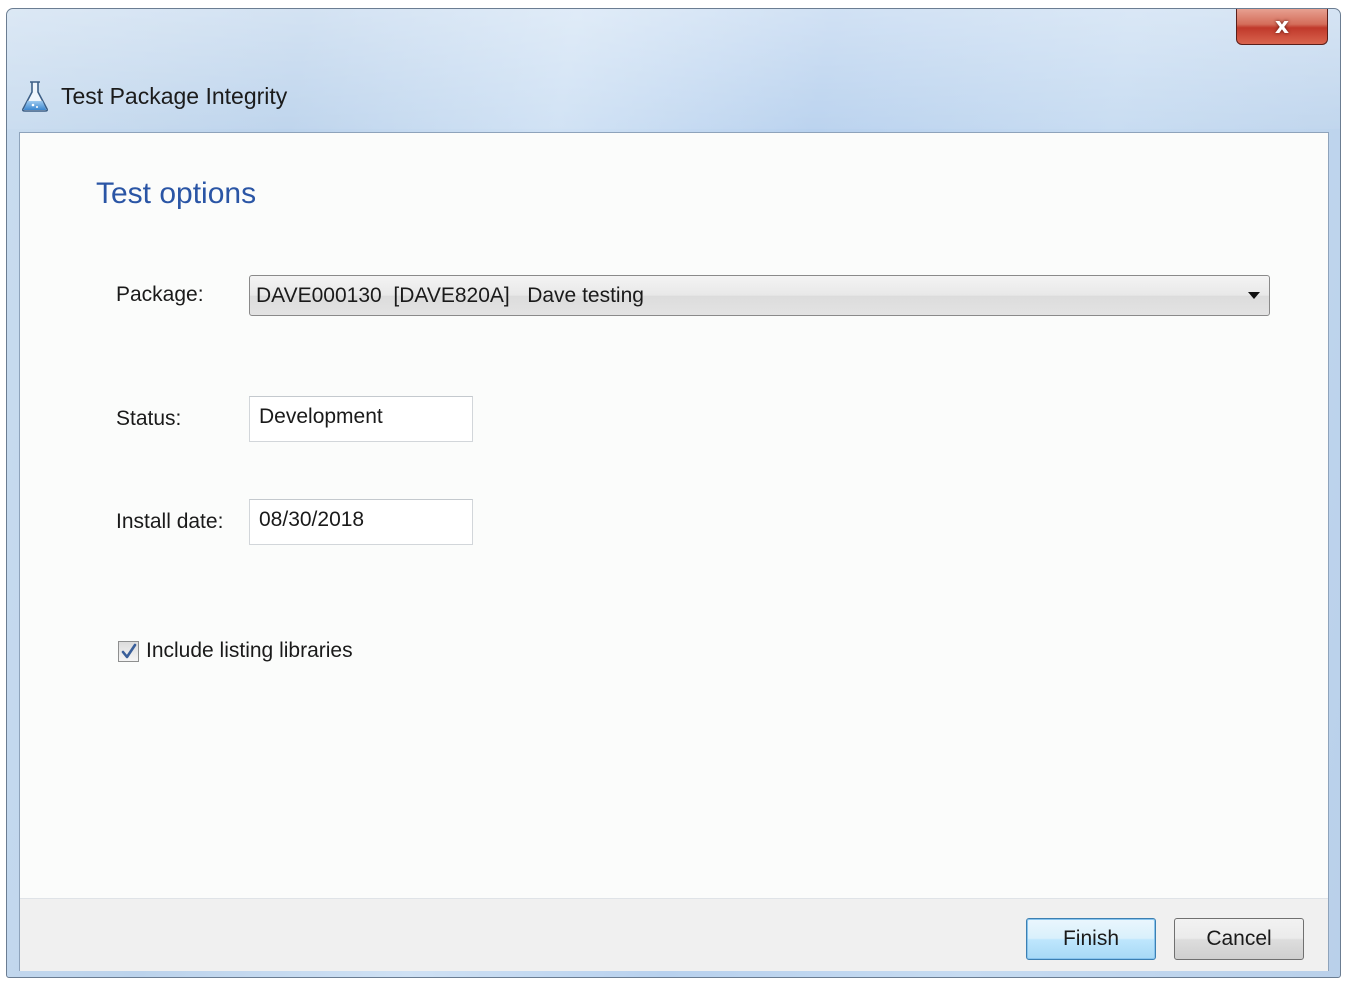 The width and height of the screenshot is (1345, 981). What do you see at coordinates (1239, 939) in the screenshot?
I see `cancel-button: Cancel` at bounding box center [1239, 939].